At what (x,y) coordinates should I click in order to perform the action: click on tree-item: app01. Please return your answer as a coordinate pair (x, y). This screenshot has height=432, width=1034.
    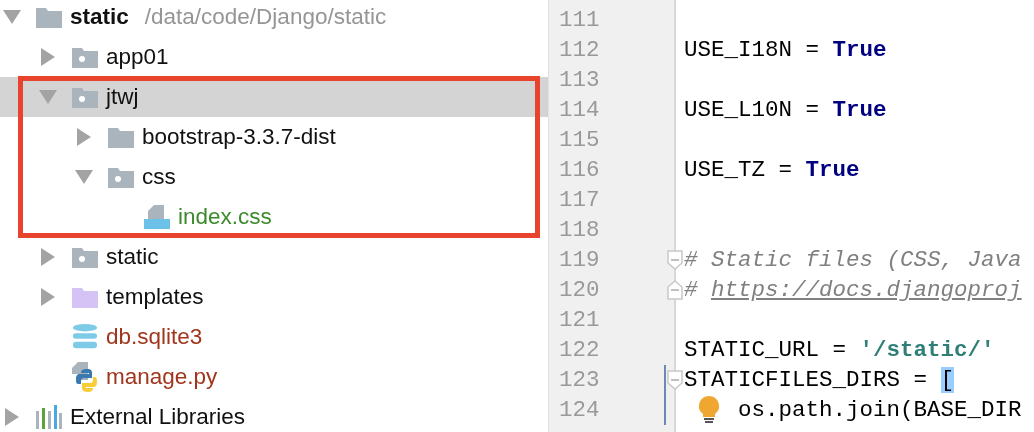
    Looking at the image, I should click on (274, 57).